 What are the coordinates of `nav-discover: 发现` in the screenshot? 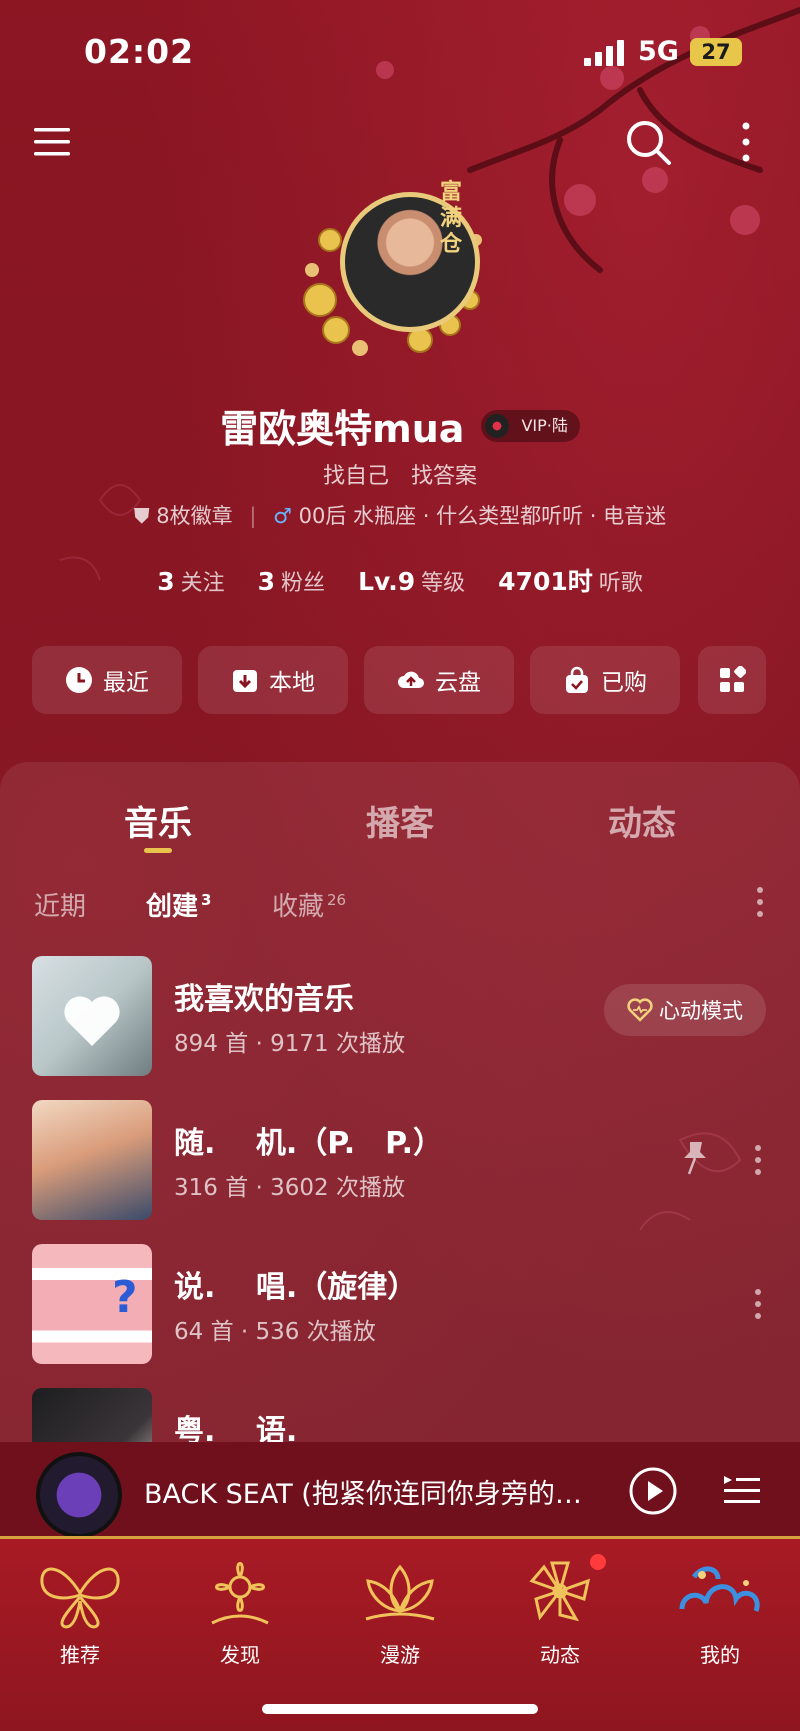 It's located at (240, 1610).